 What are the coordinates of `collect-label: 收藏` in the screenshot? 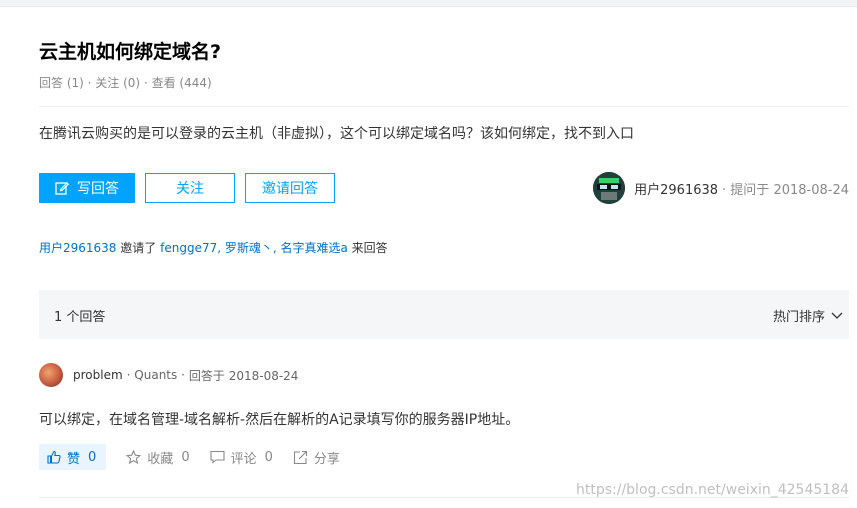 It's located at (160, 459).